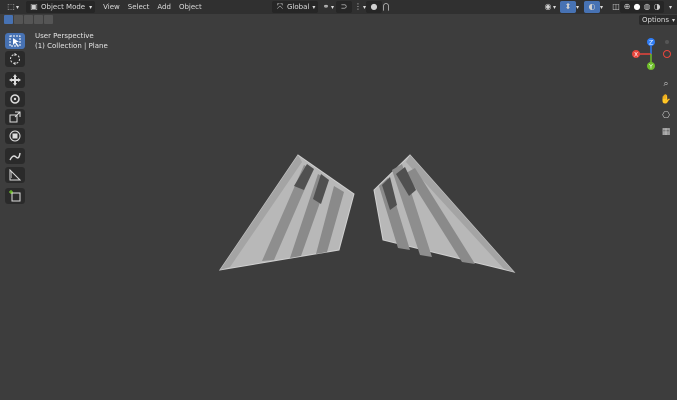  Describe the element at coordinates (358, 6) in the screenshot. I see `snap-grid-icon: ⋮` at that location.